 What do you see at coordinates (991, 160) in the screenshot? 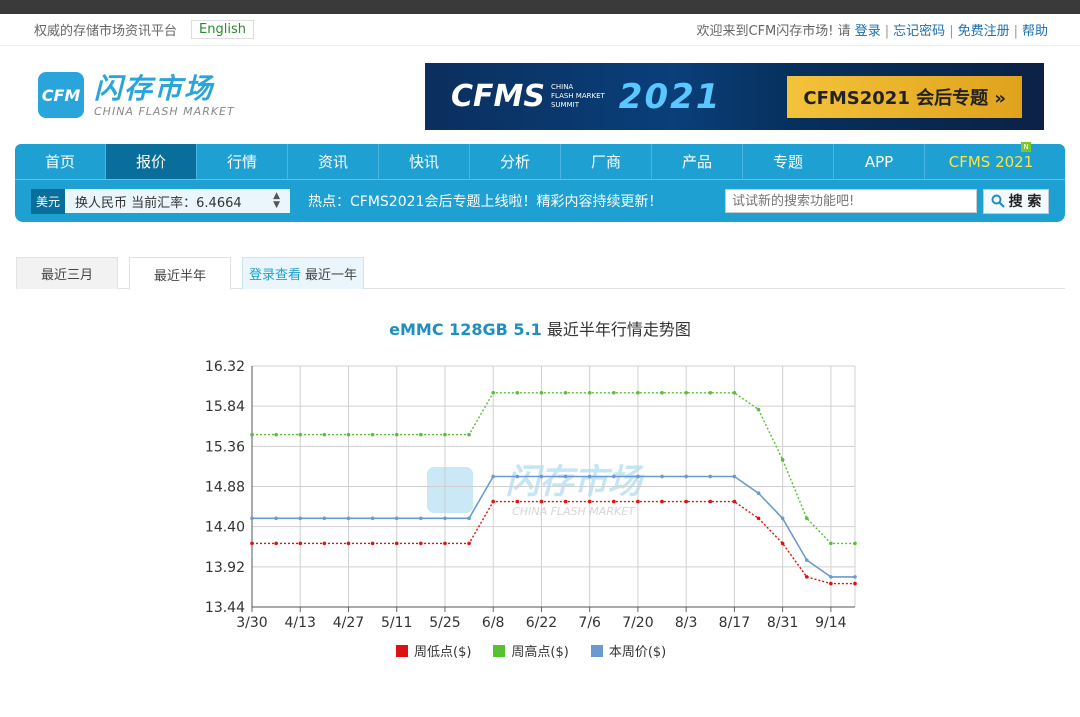
I see `nav-item-cfms2021: CFMS 2021 N` at bounding box center [991, 160].